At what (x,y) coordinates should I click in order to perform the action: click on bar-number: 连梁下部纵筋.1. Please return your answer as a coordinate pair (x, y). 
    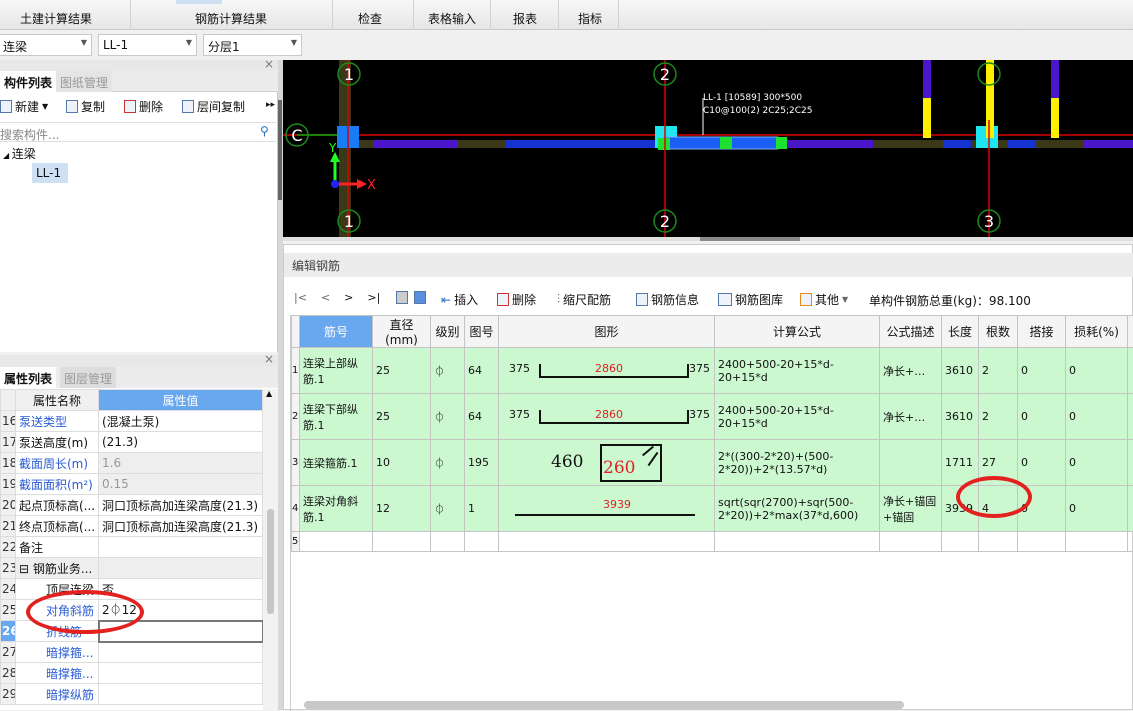
    Looking at the image, I should click on (336, 417).